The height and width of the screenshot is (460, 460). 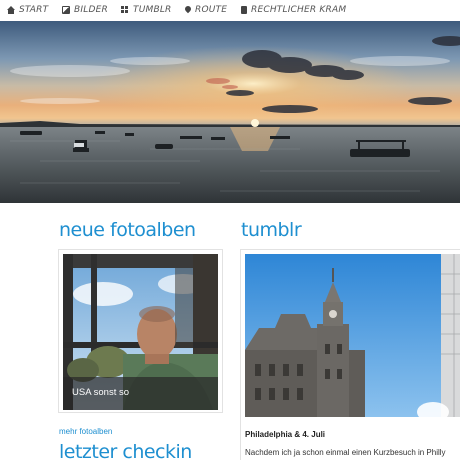 I want to click on map-pin-icon, so click(x=188, y=9).